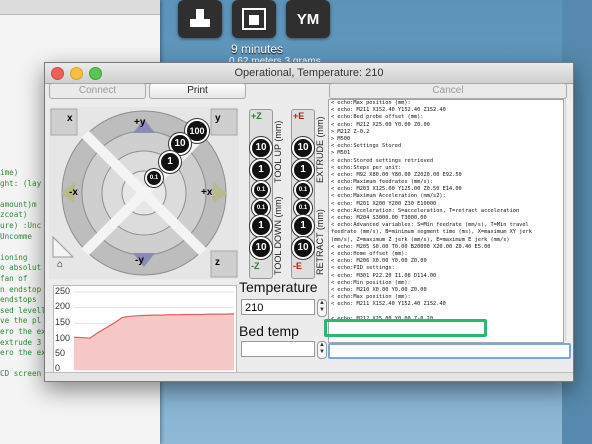 This screenshot has width=592, height=444. Describe the element at coordinates (21, 342) in the screenshot. I see `background-code-line: extrude 3` at that location.